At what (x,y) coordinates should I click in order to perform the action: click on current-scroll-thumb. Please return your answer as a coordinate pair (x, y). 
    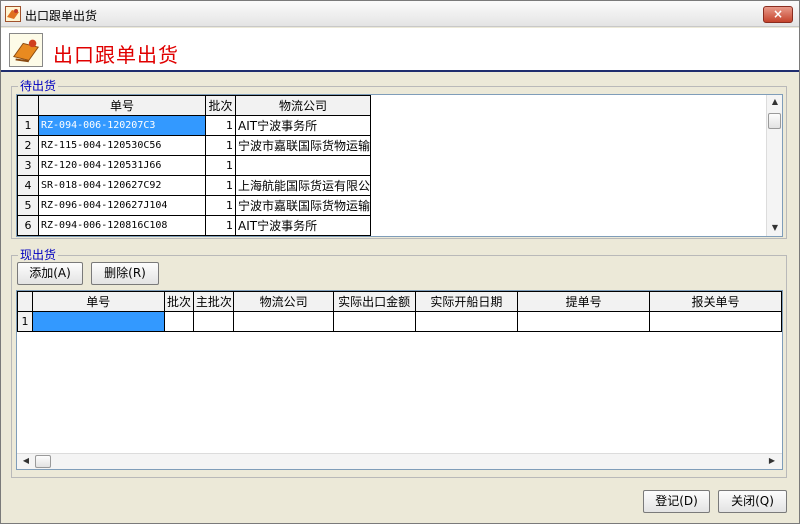
    Looking at the image, I should click on (43, 461).